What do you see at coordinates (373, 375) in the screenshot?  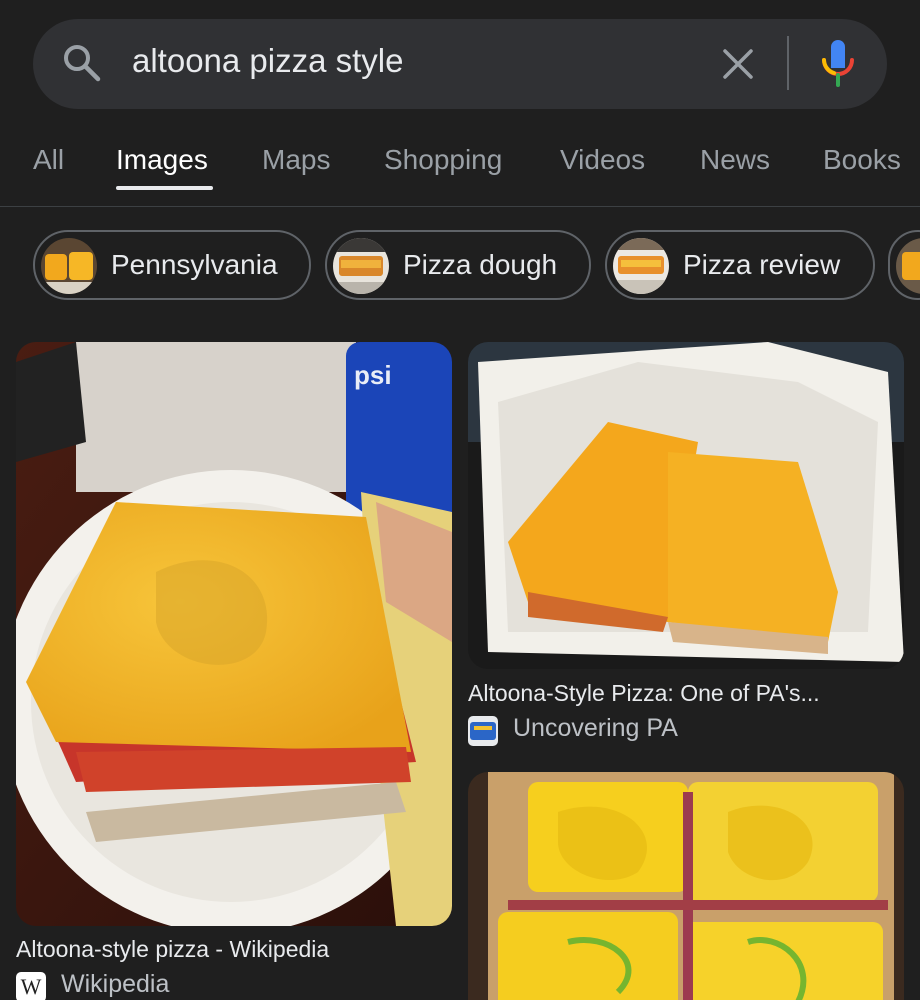 I see `svg-text: psi` at bounding box center [373, 375].